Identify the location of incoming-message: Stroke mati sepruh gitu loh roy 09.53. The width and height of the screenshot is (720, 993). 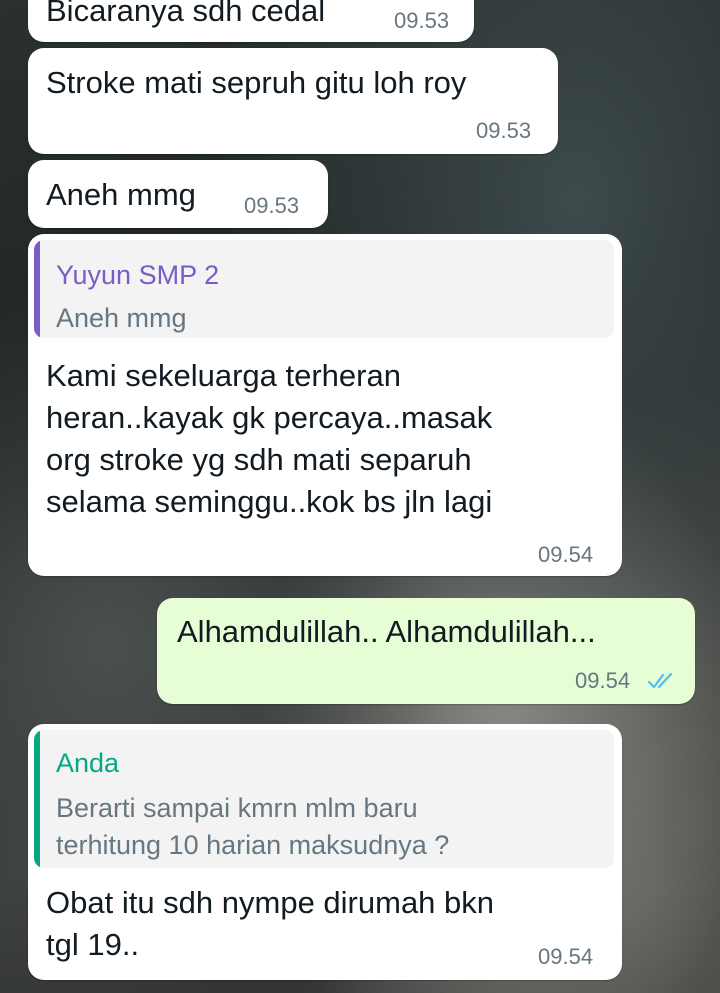
(293, 101).